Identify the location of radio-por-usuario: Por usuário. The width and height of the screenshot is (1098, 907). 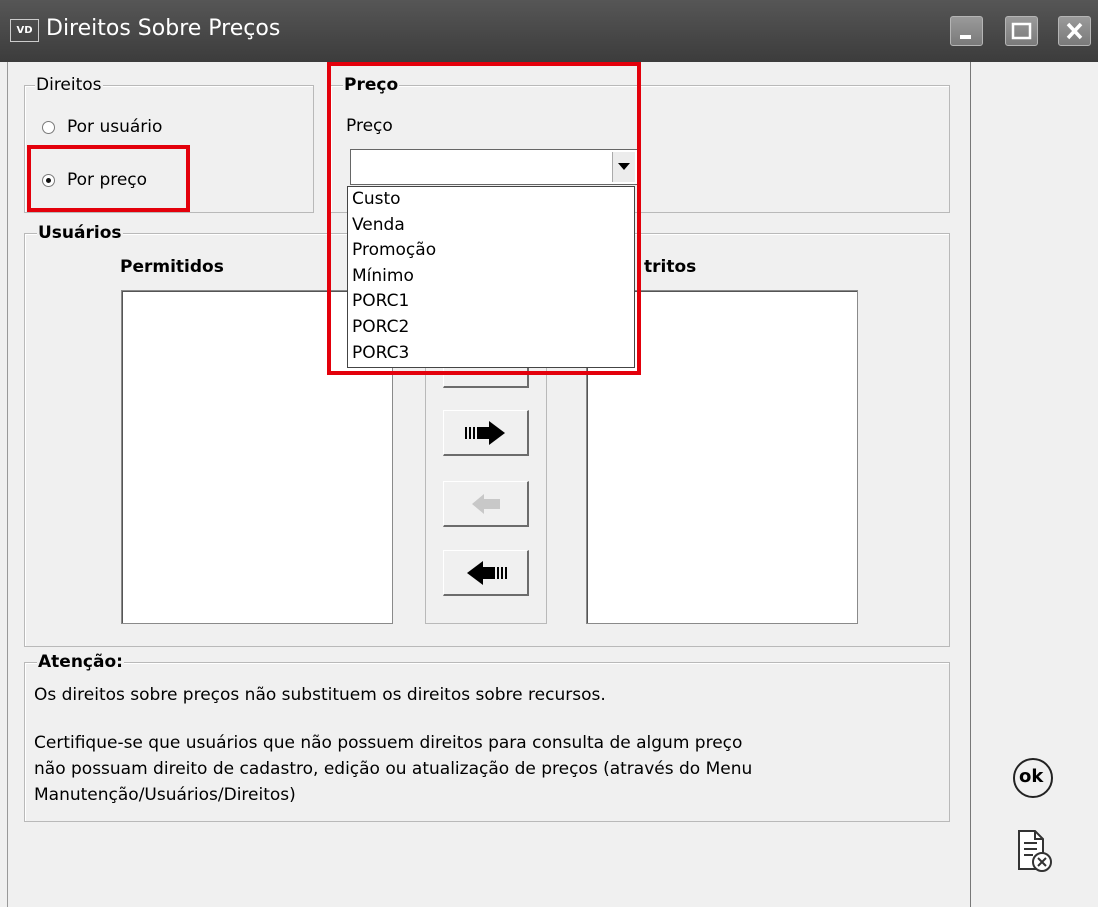
(102, 127).